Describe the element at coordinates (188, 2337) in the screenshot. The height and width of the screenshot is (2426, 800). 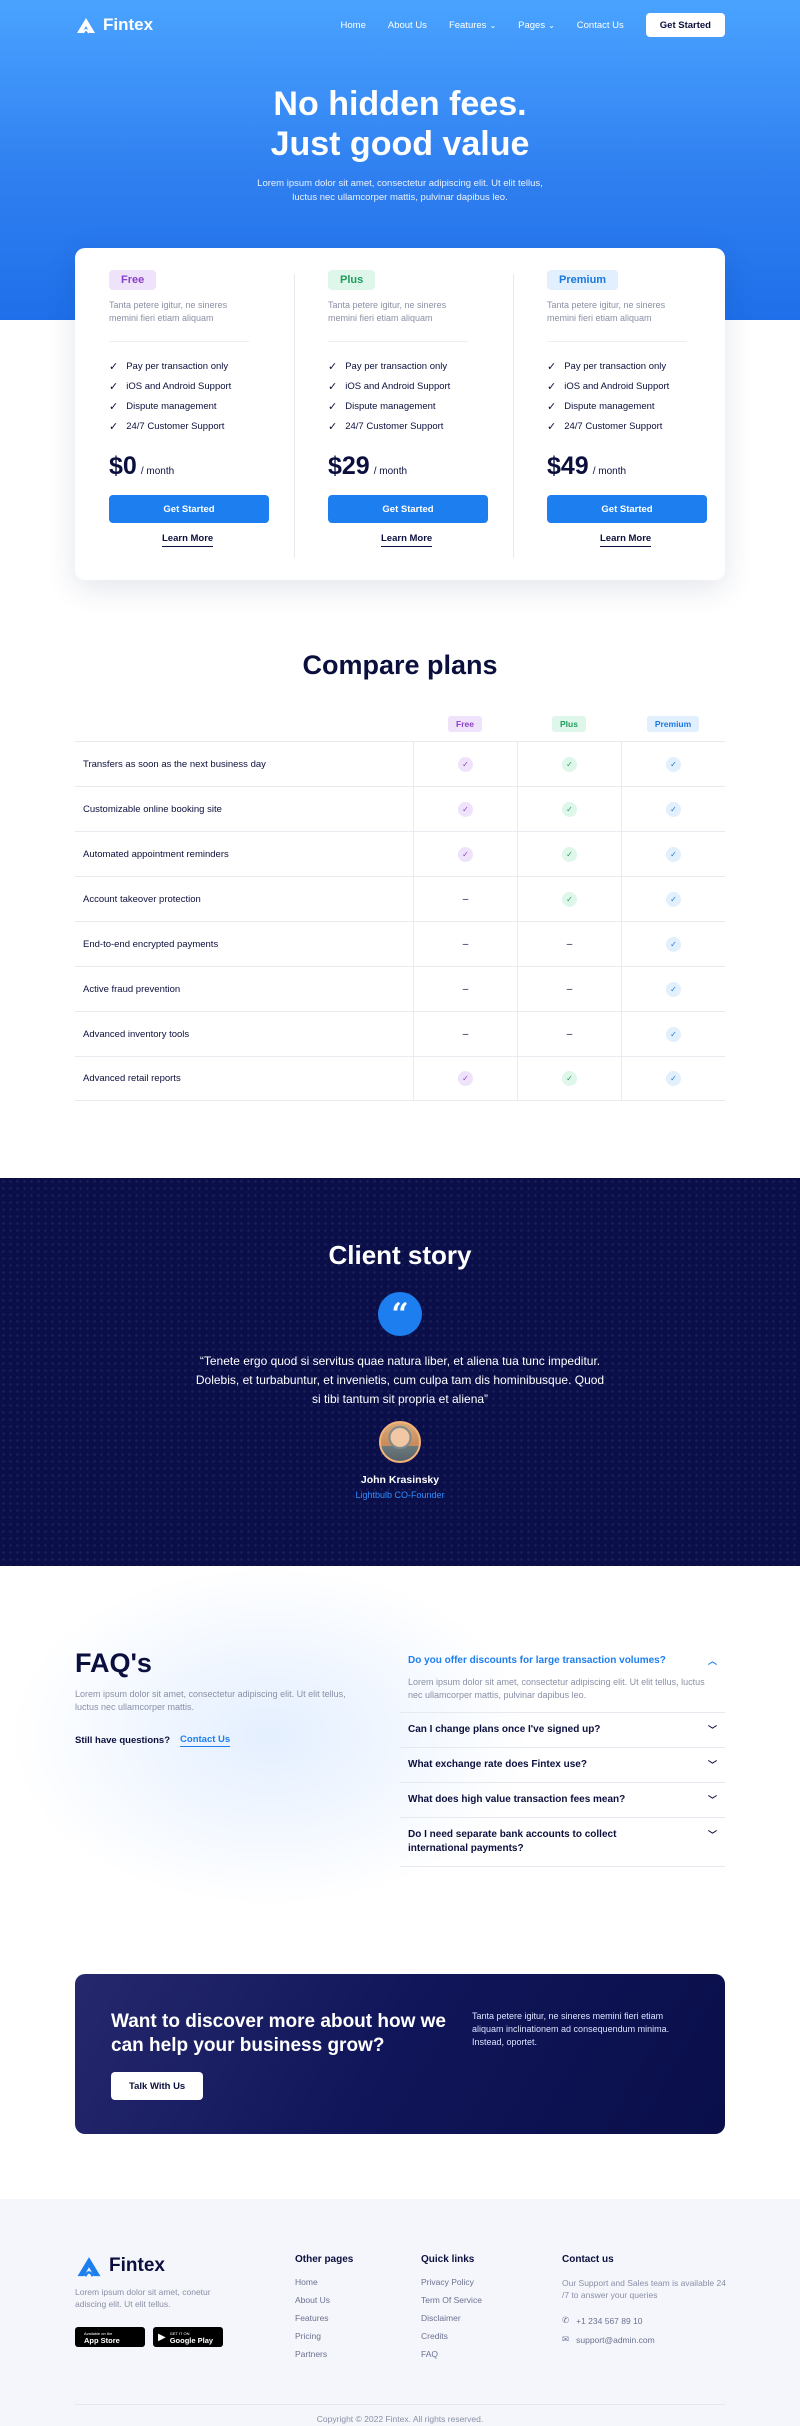
I see `google-play-button: ▶ GET IT ON Google Play` at that location.